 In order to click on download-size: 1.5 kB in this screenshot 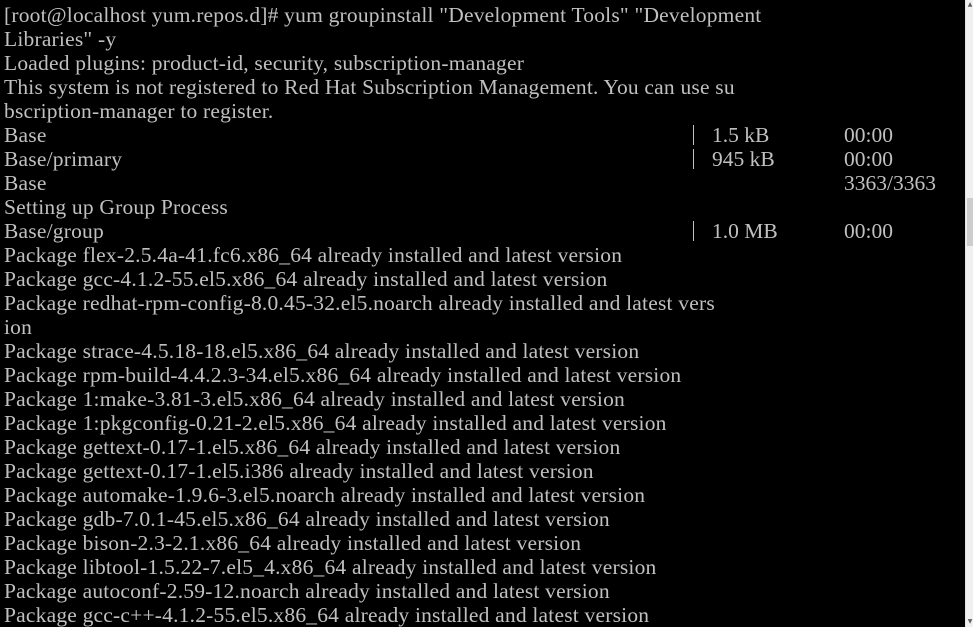, I will do `click(741, 135)`.